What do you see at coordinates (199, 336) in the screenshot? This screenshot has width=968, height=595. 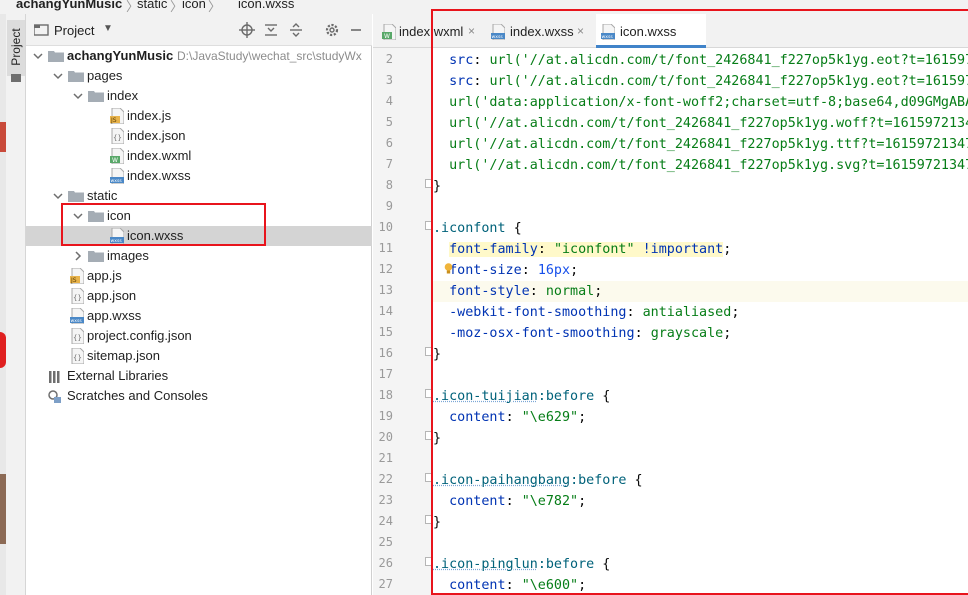 I see `tree-item-project-config: {} project.config.json` at bounding box center [199, 336].